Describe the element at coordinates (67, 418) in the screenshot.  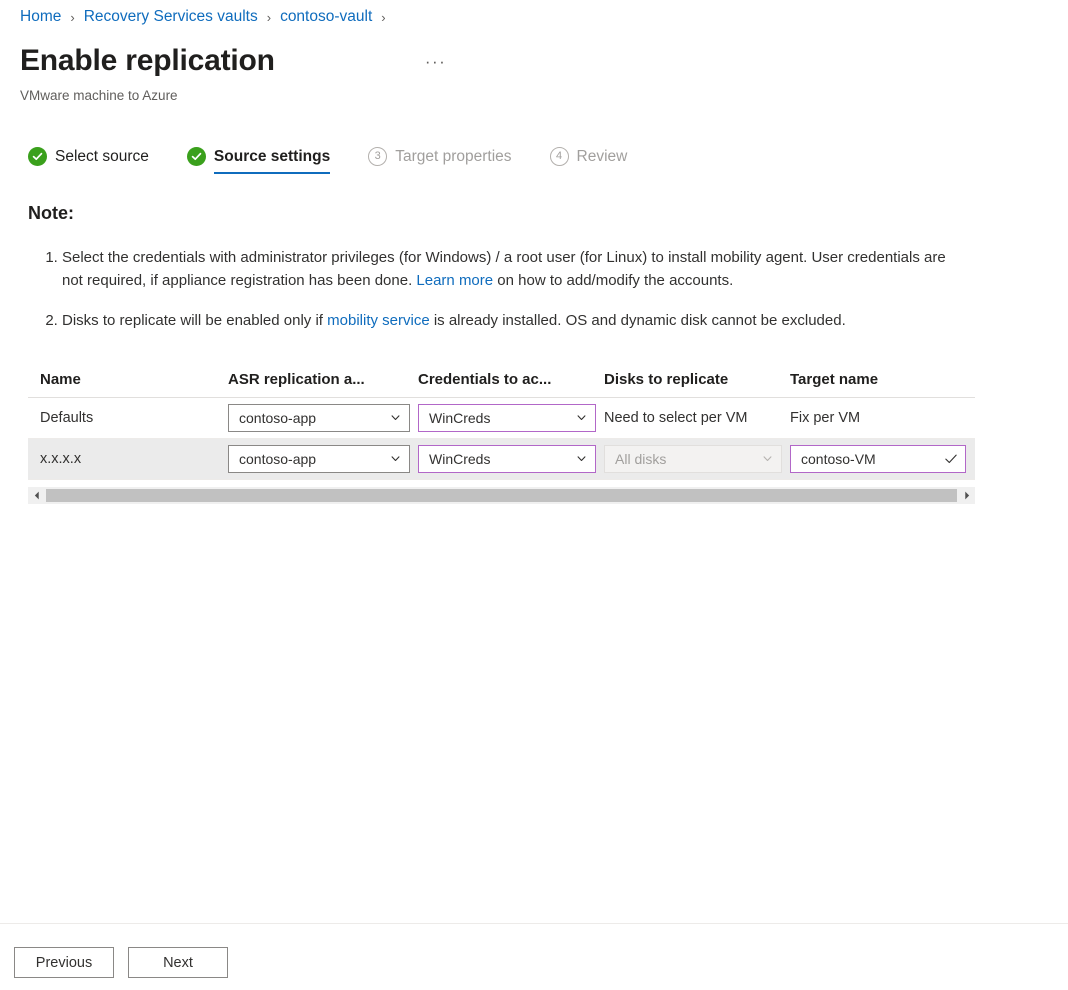
I see `row-name: Defaults` at that location.